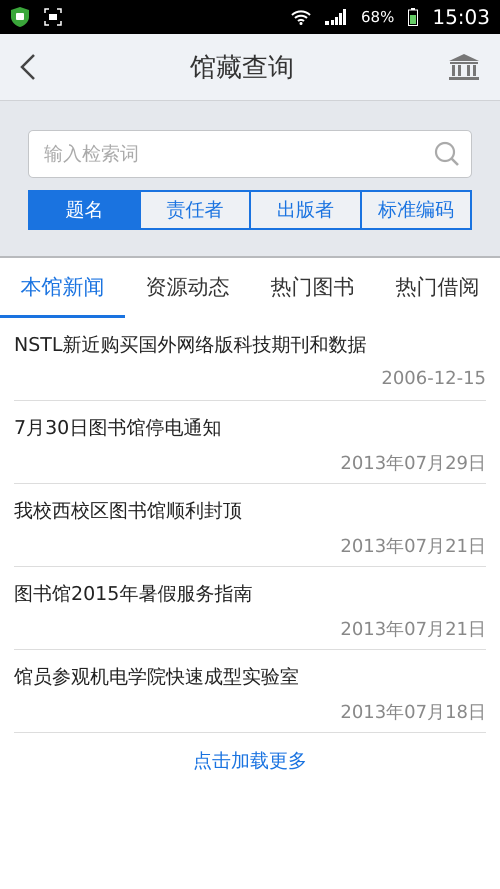 Image resolution: width=500 pixels, height=889 pixels. Describe the element at coordinates (53, 17) in the screenshot. I see `screenshot-icon` at that location.